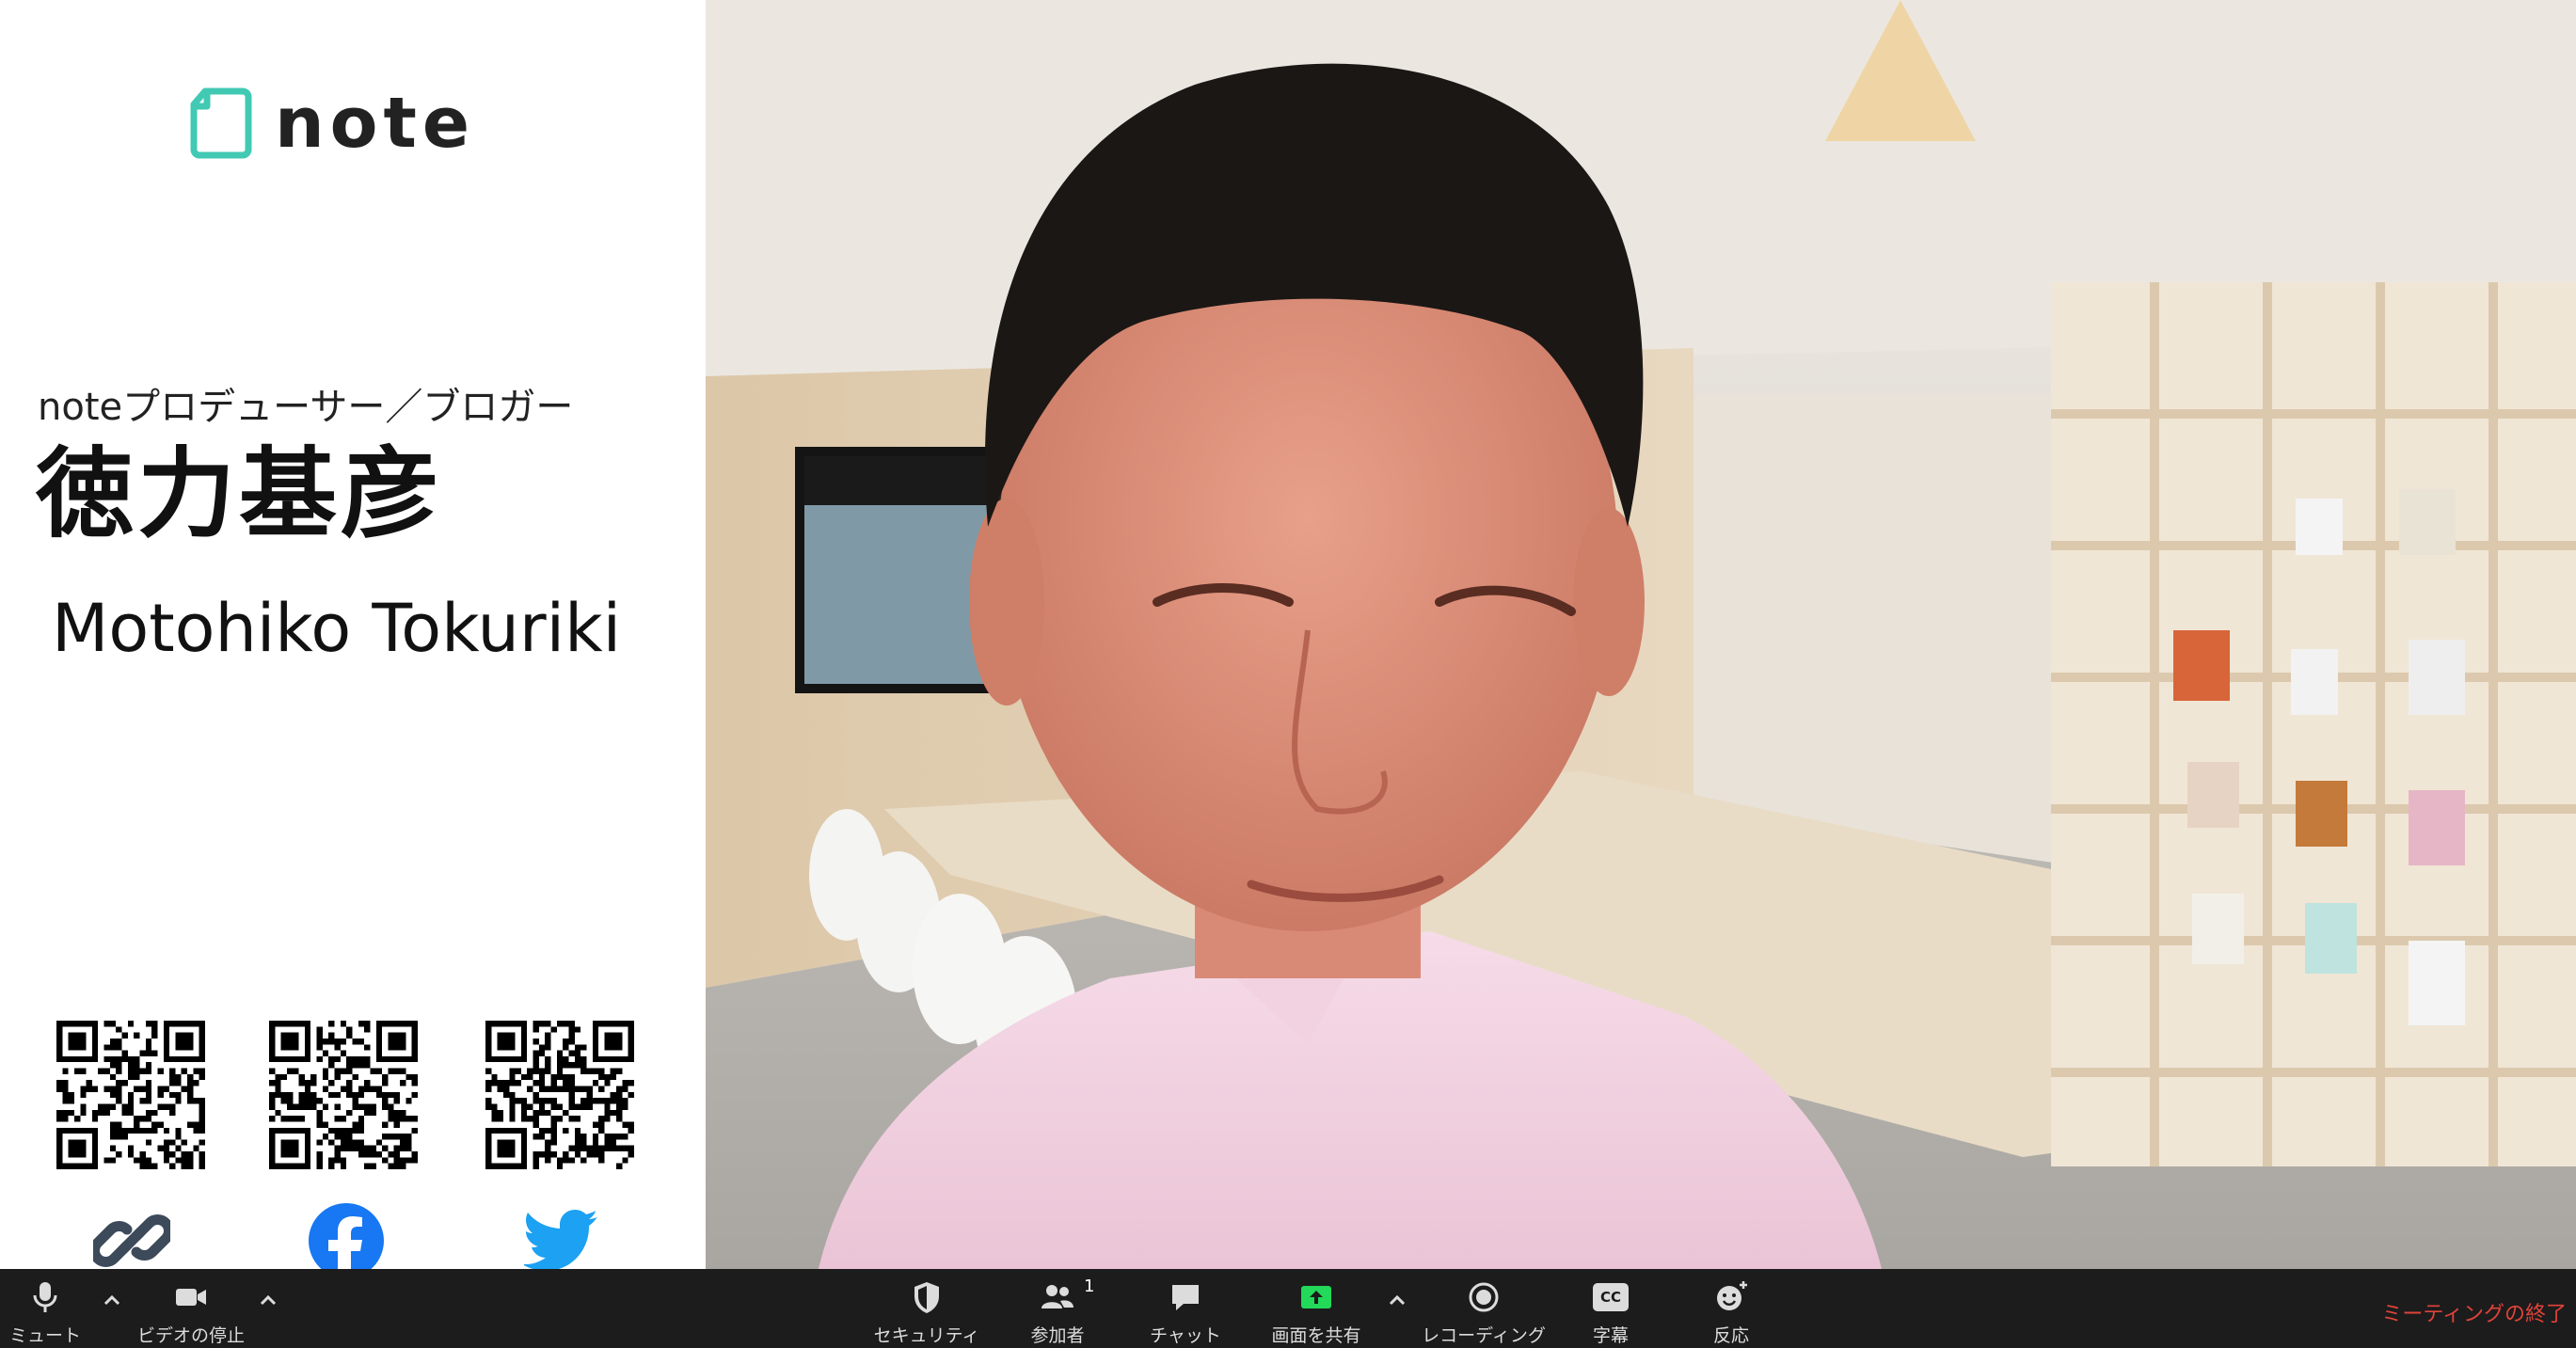  What do you see at coordinates (1484, 1335) in the screenshot?
I see `record-label: レコーディング` at bounding box center [1484, 1335].